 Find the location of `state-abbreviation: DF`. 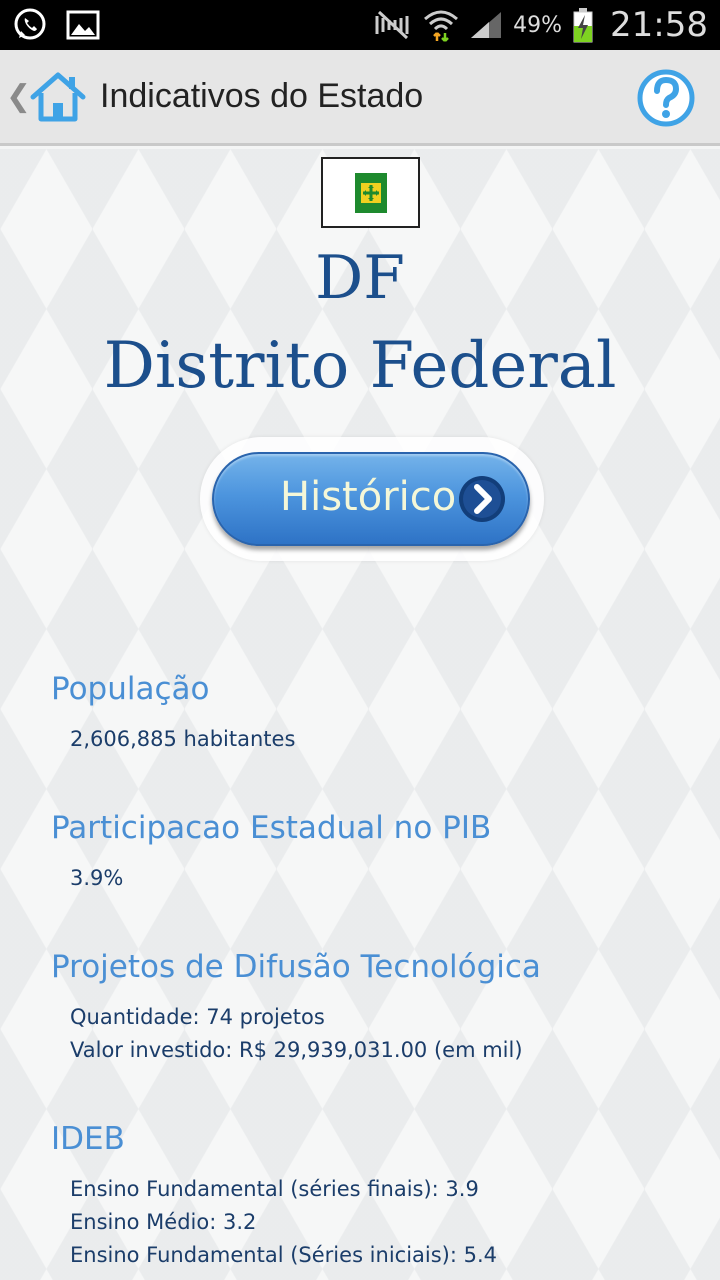

state-abbreviation: DF is located at coordinates (360, 278).